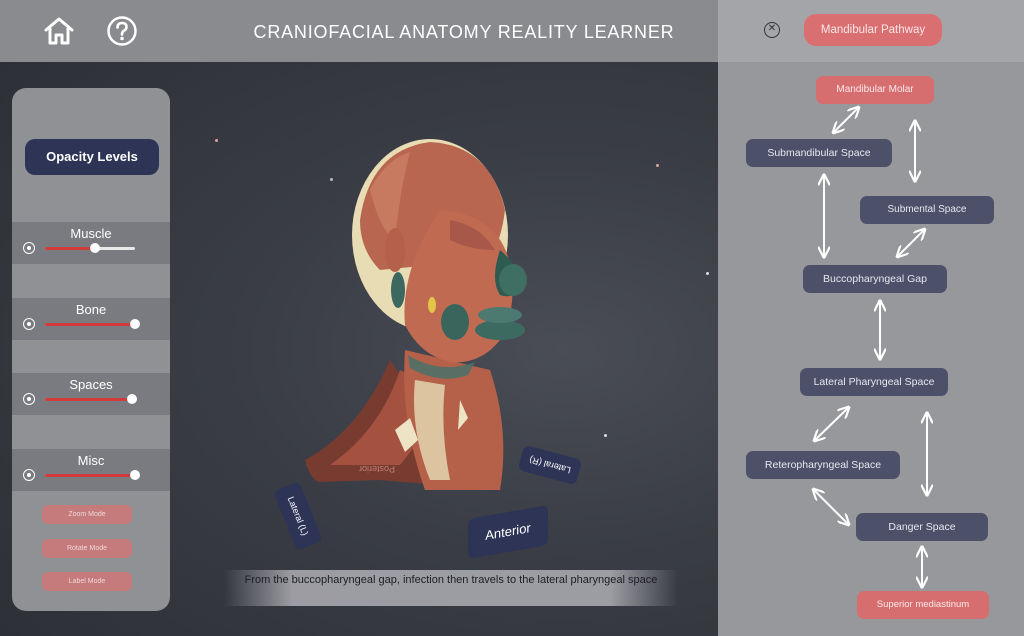  What do you see at coordinates (87, 514) in the screenshot?
I see `zoom-mode-button: Zoom Mode` at bounding box center [87, 514].